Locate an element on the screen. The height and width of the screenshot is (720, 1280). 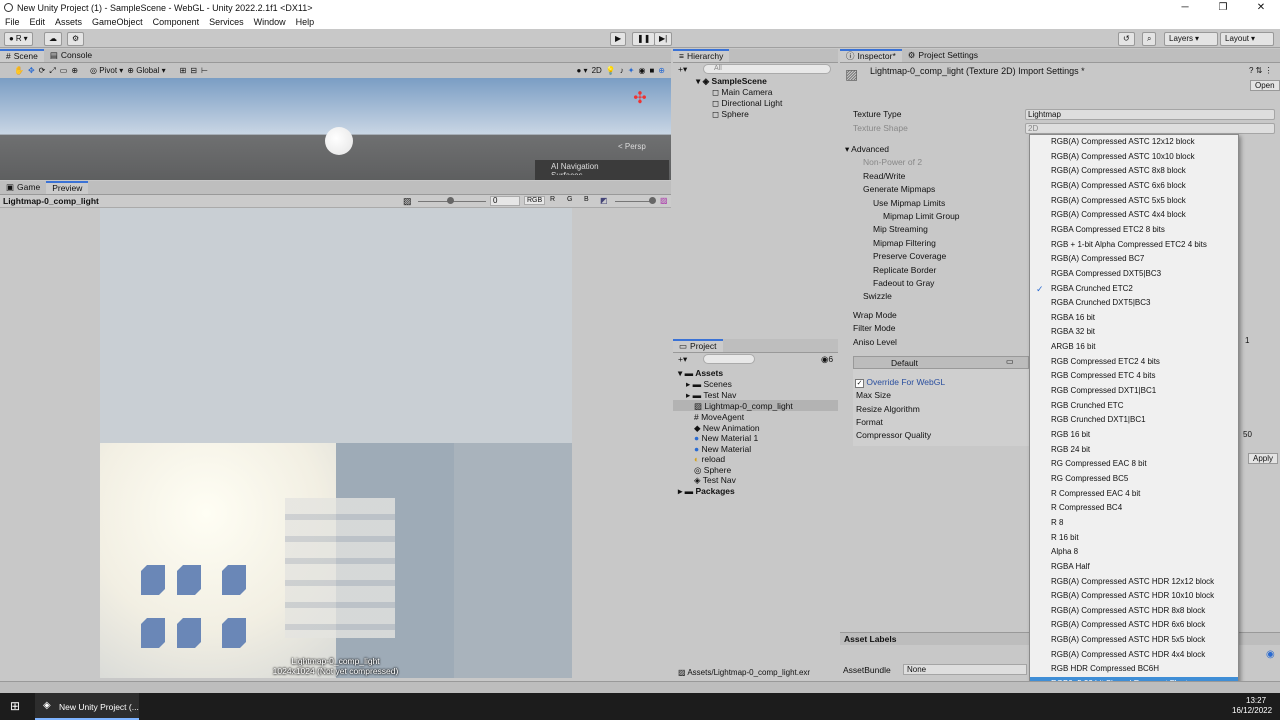
format-option: R 16 bit is located at coordinates (1134, 538).